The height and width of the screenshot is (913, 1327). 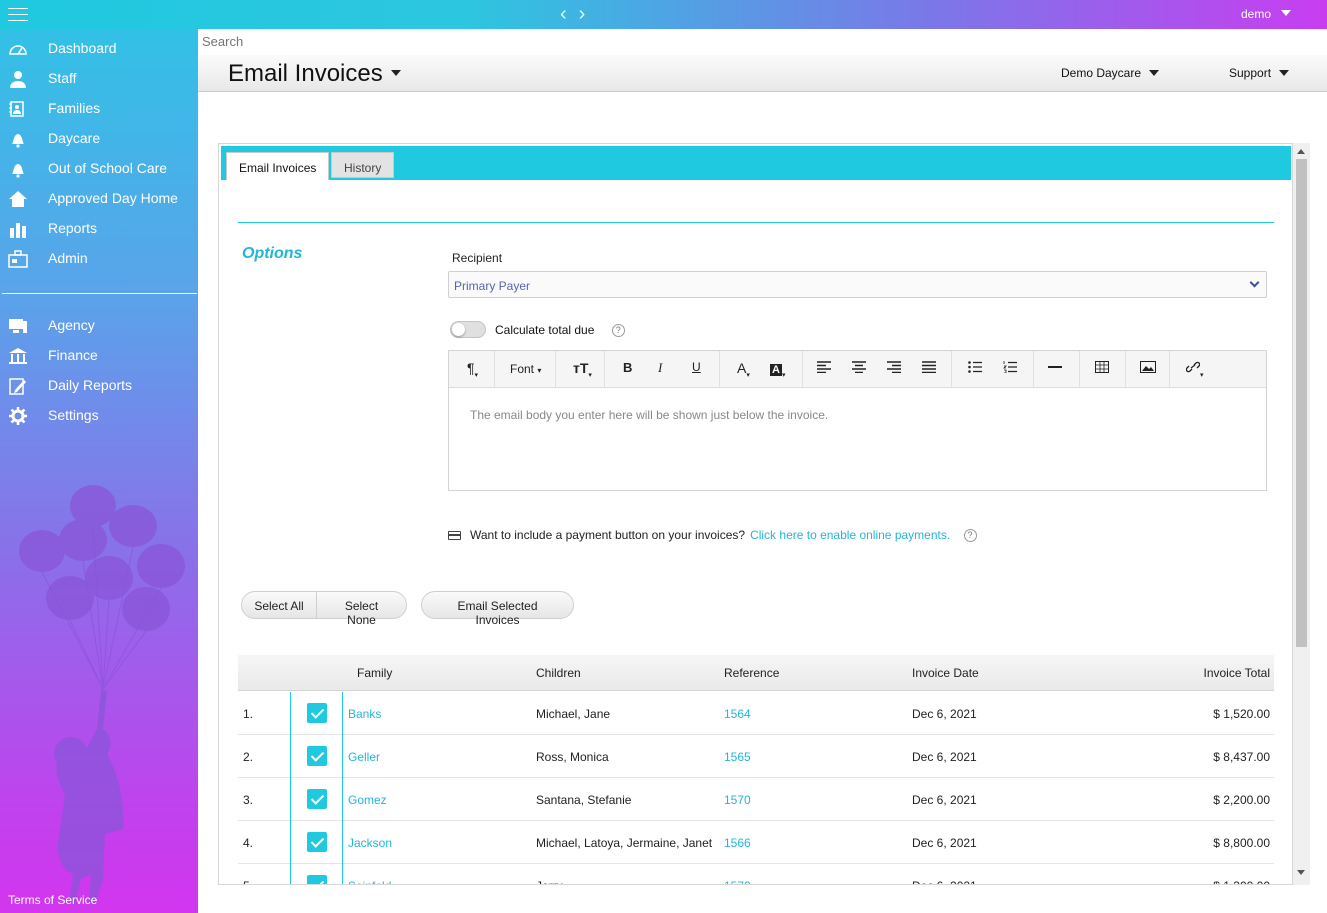 What do you see at coordinates (859, 369) in the screenshot?
I see `align-center-icon` at bounding box center [859, 369].